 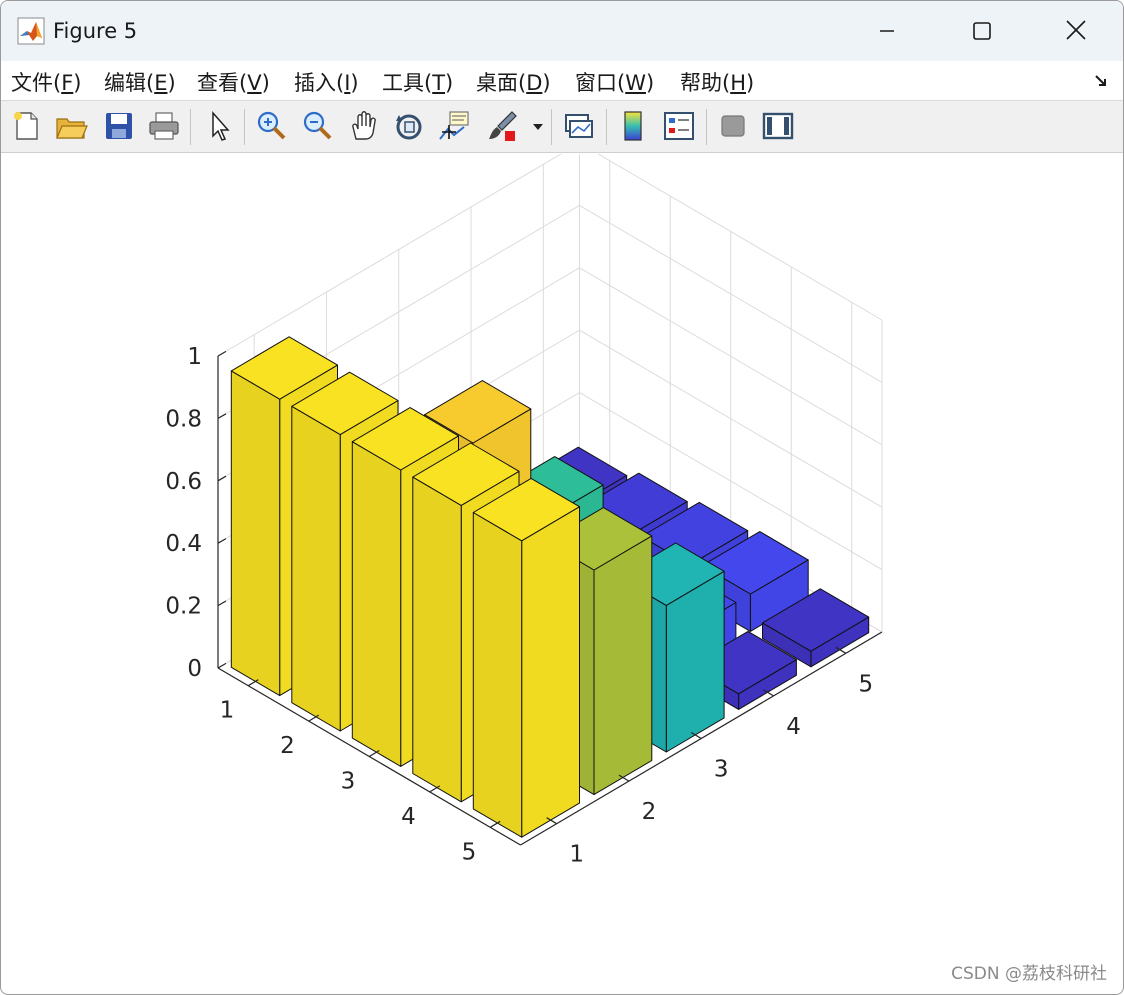 What do you see at coordinates (538, 126) in the screenshot?
I see `brush-dropdown-icon` at bounding box center [538, 126].